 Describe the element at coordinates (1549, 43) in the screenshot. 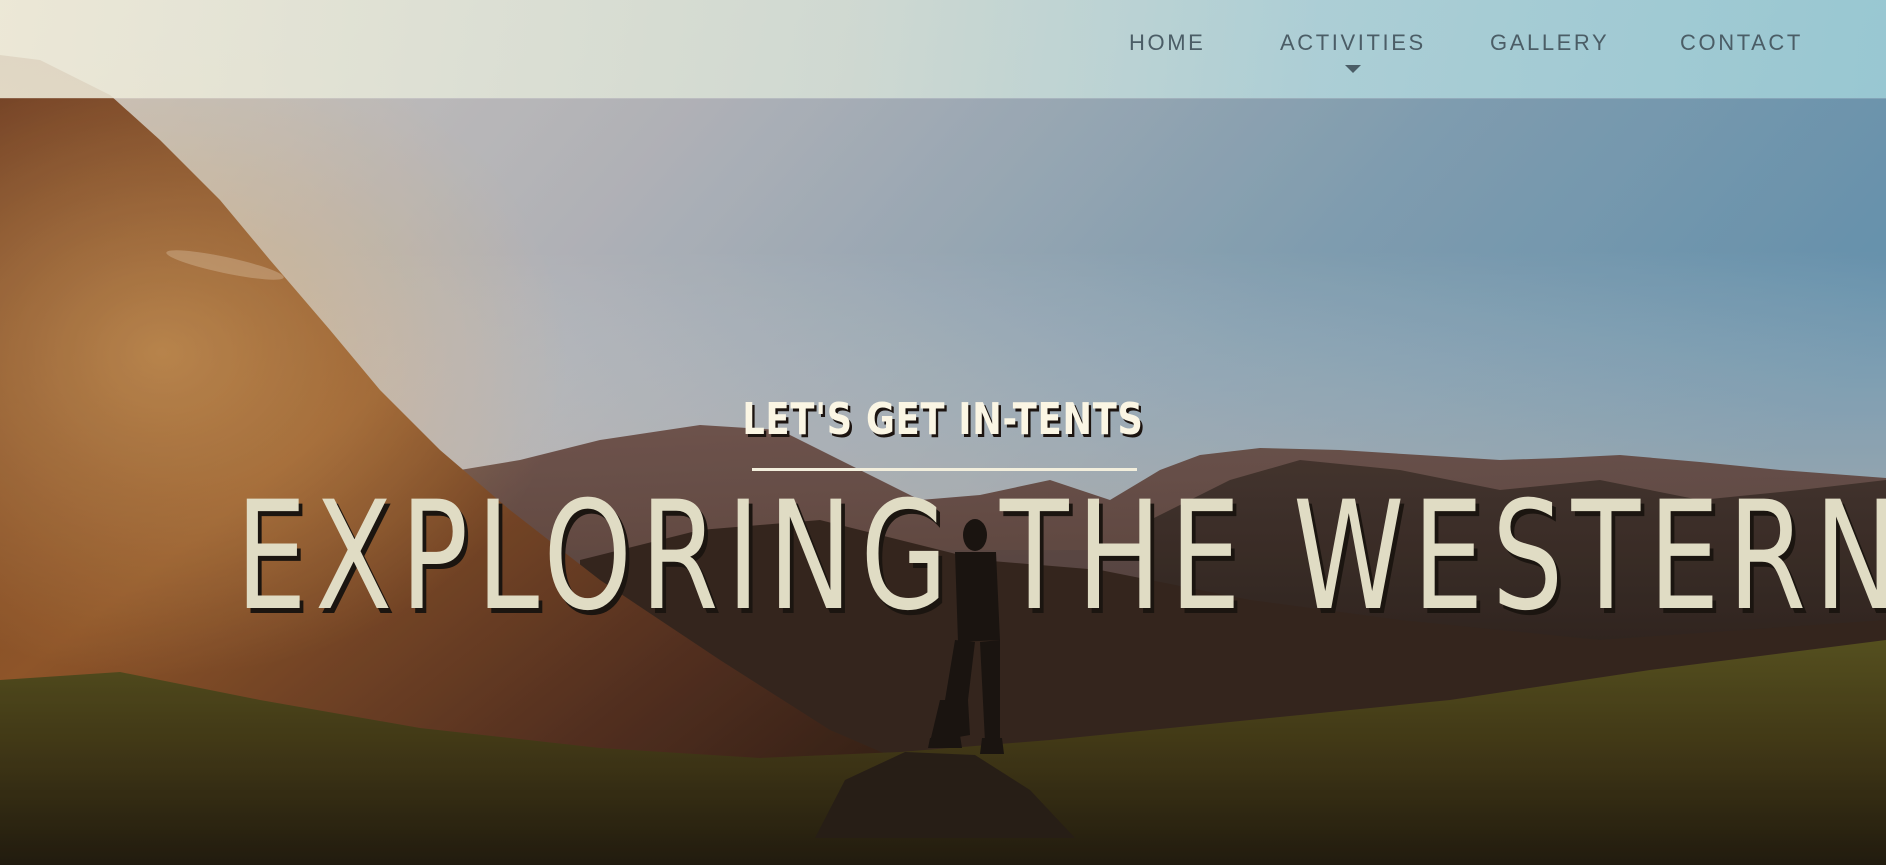

I see `nav-link-gallery: GALLERY` at that location.